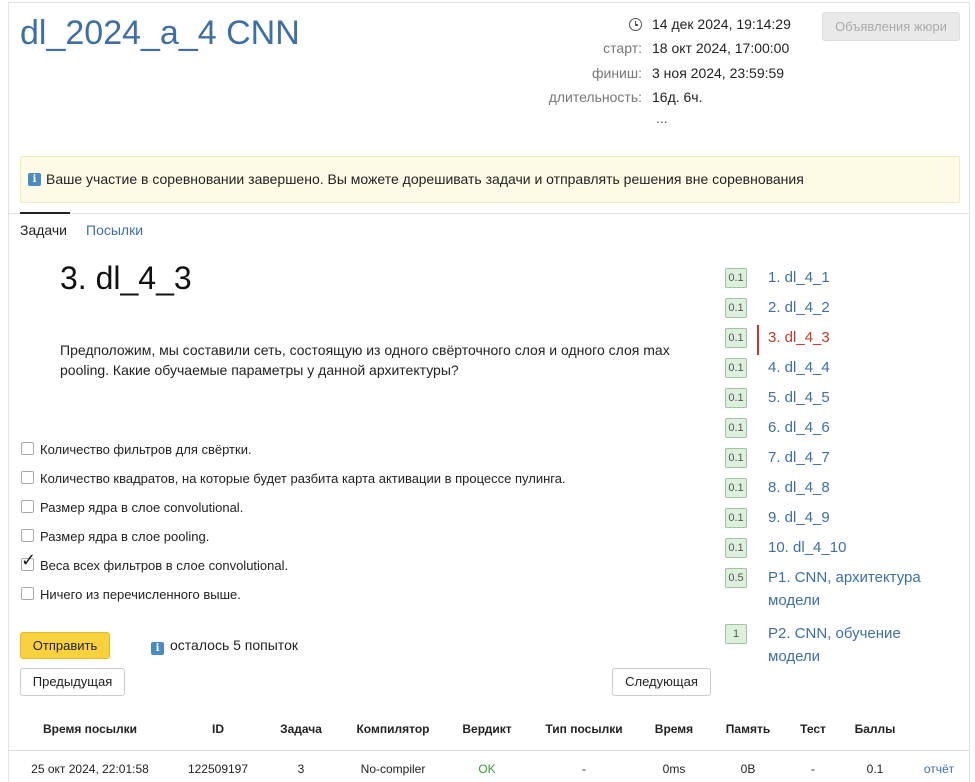  What do you see at coordinates (799, 277) in the screenshot?
I see `problem-link: 1. dl_4_1` at bounding box center [799, 277].